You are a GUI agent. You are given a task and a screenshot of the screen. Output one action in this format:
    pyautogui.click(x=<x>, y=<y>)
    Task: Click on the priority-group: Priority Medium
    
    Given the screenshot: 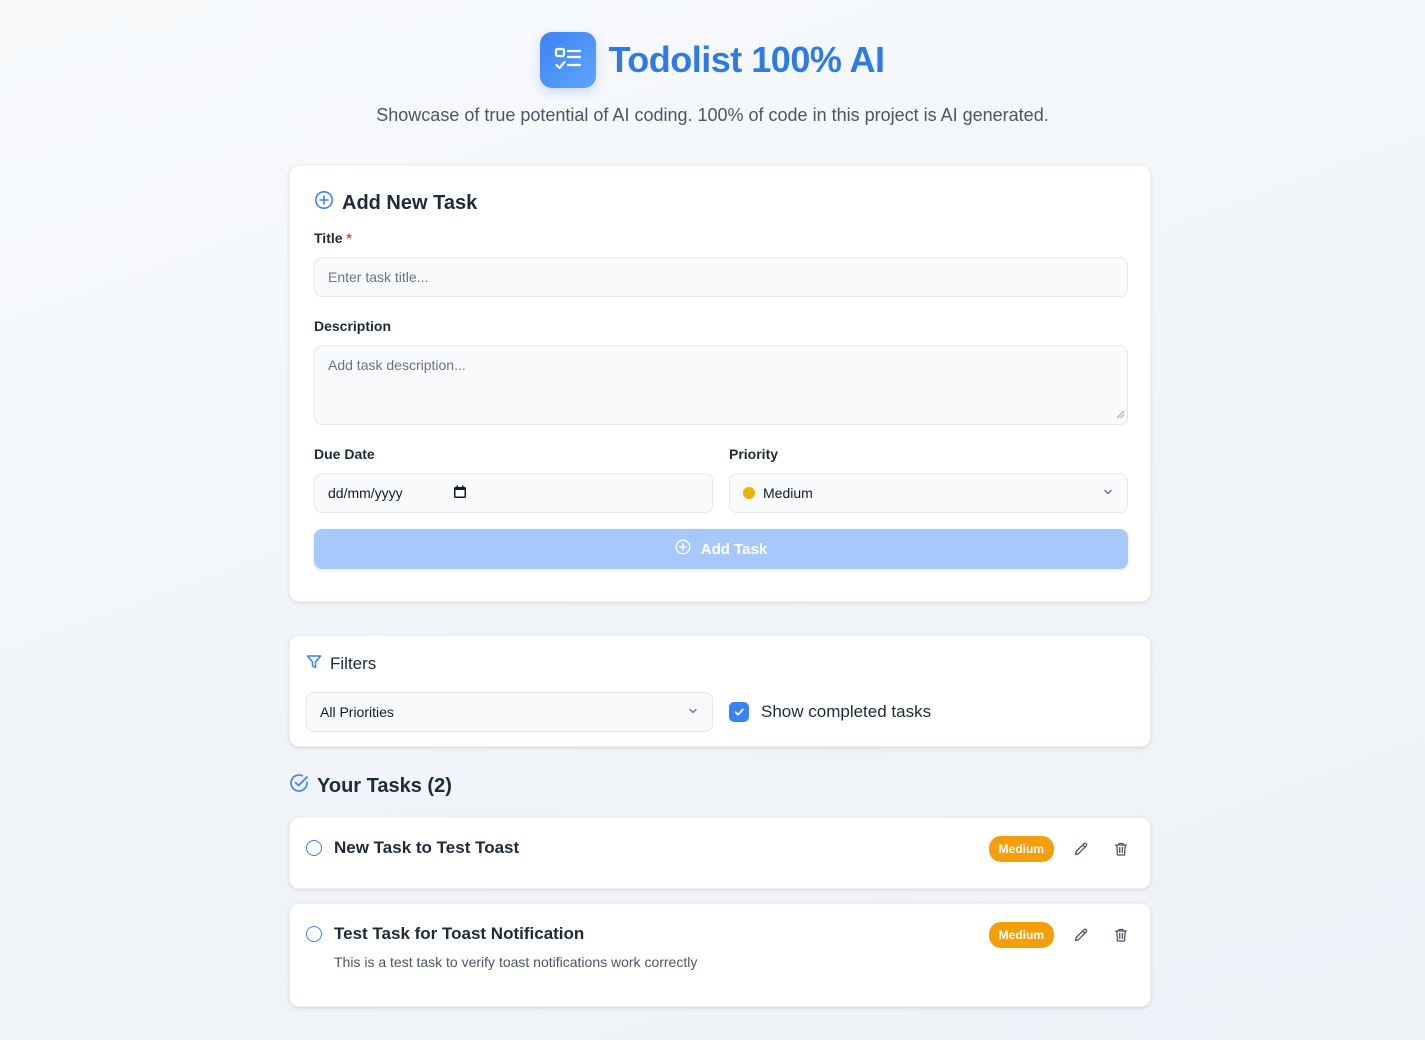 What is the action you would take?
    pyautogui.click(x=928, y=479)
    